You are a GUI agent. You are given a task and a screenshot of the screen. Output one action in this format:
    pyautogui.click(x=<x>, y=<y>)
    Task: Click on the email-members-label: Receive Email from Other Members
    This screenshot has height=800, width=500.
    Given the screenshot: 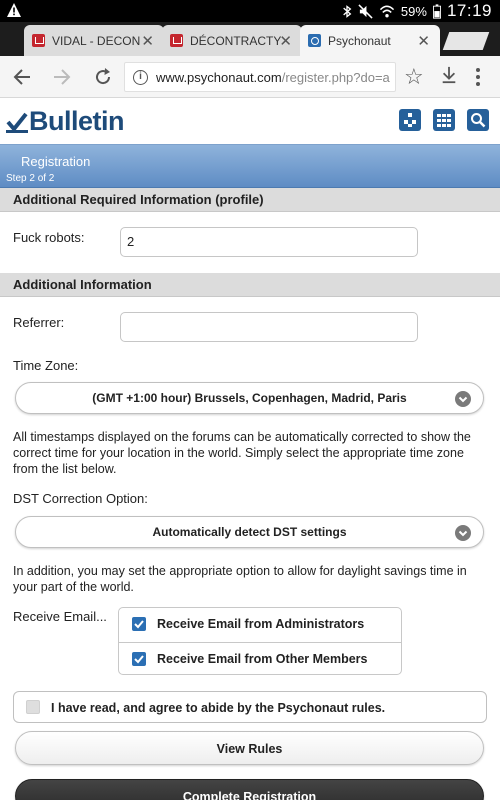 What is the action you would take?
    pyautogui.click(x=262, y=659)
    